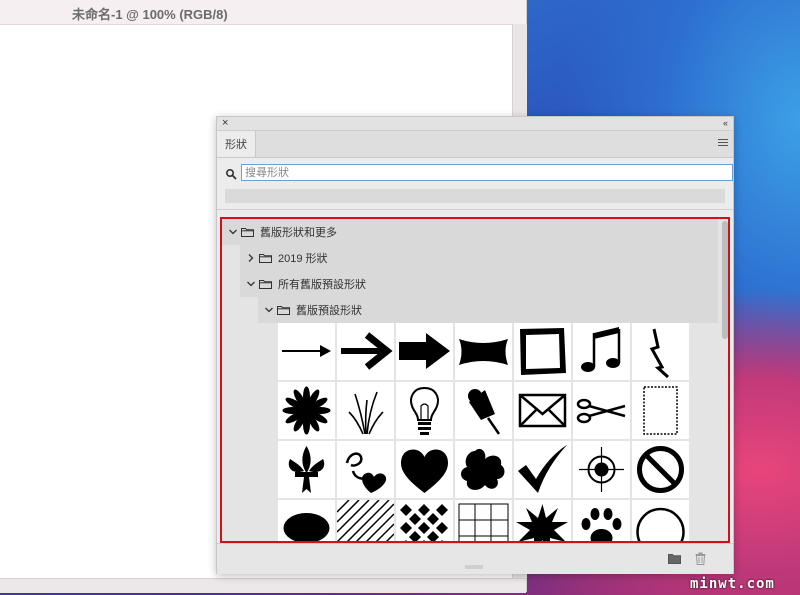  I want to click on starburst-flower-icon, so click(306, 410).